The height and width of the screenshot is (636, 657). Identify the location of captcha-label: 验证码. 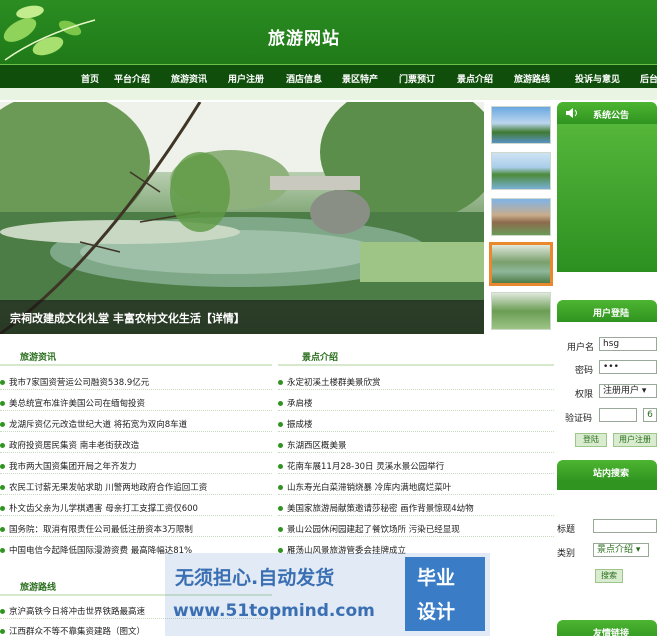
(579, 419).